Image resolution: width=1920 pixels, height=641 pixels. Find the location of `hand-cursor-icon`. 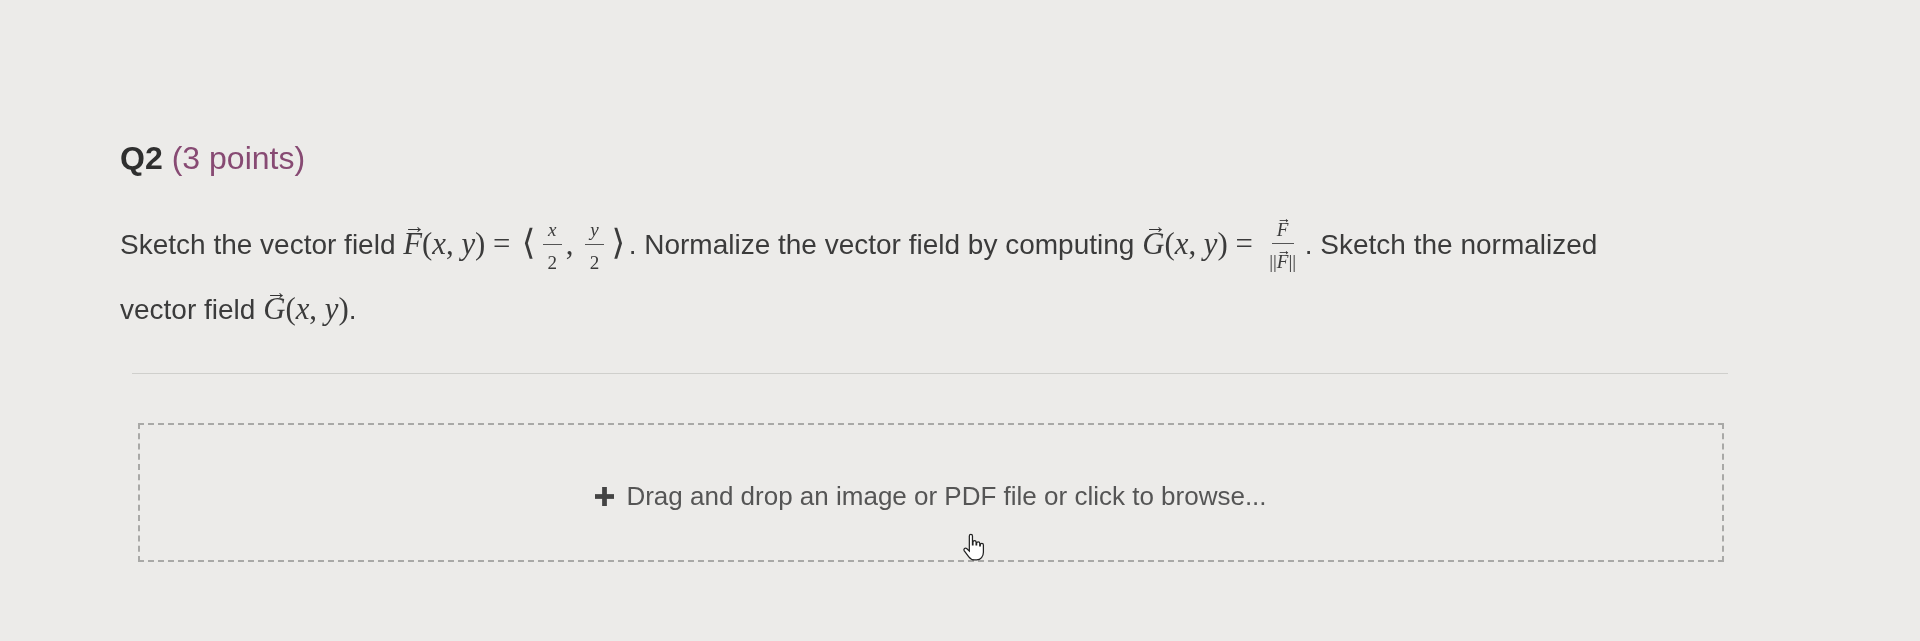

hand-cursor-icon is located at coordinates (973, 548).